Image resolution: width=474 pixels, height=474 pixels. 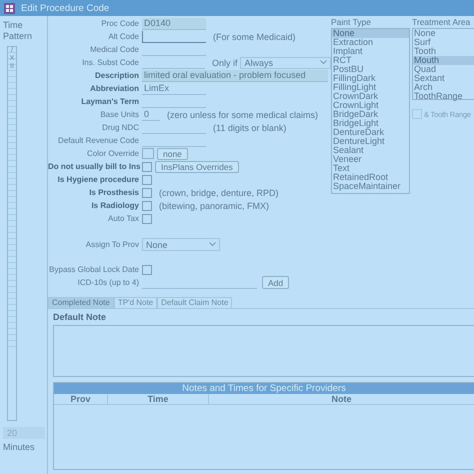 I want to click on list-item: RetainedRoot, so click(x=370, y=177).